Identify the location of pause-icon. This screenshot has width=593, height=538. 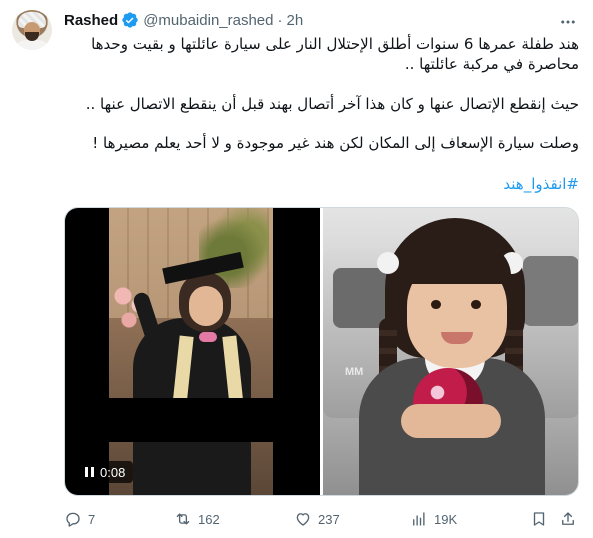
(89, 472).